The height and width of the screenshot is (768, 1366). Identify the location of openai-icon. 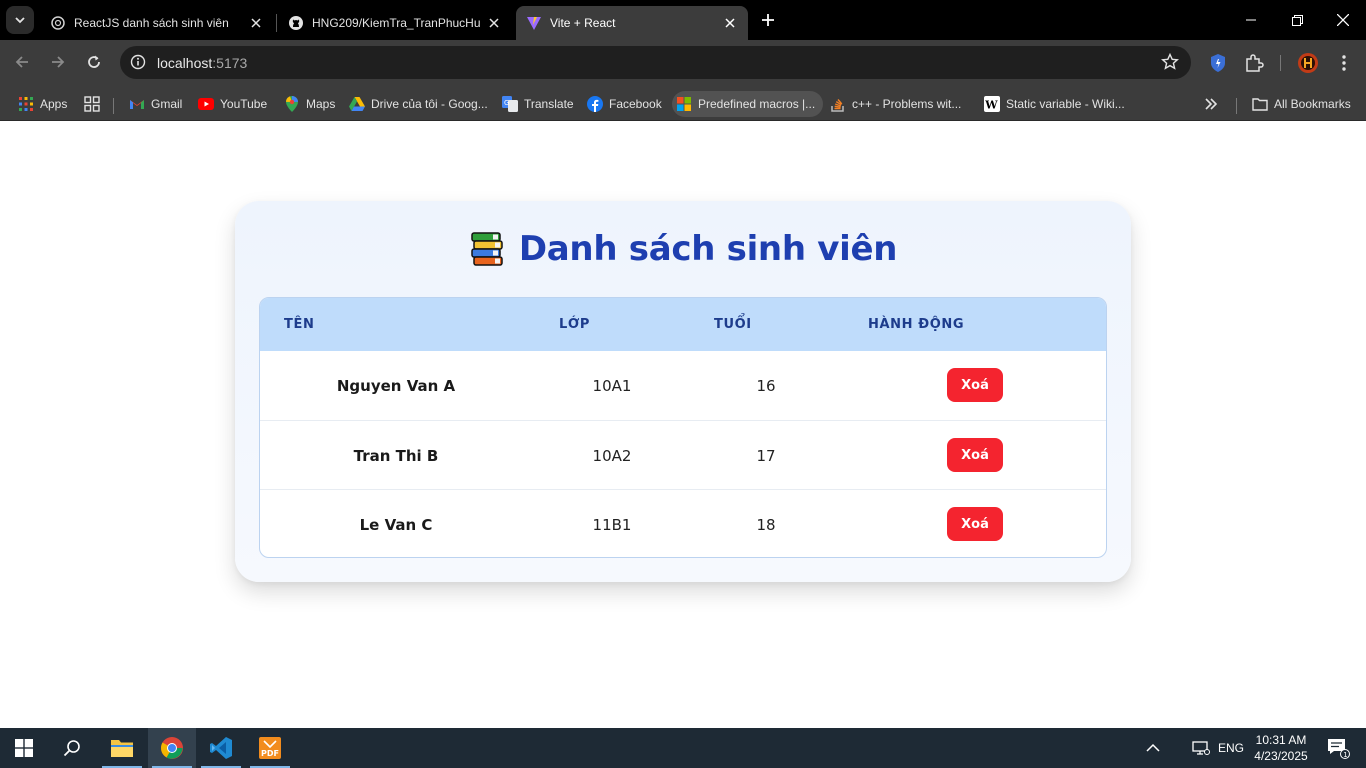
(58, 23).